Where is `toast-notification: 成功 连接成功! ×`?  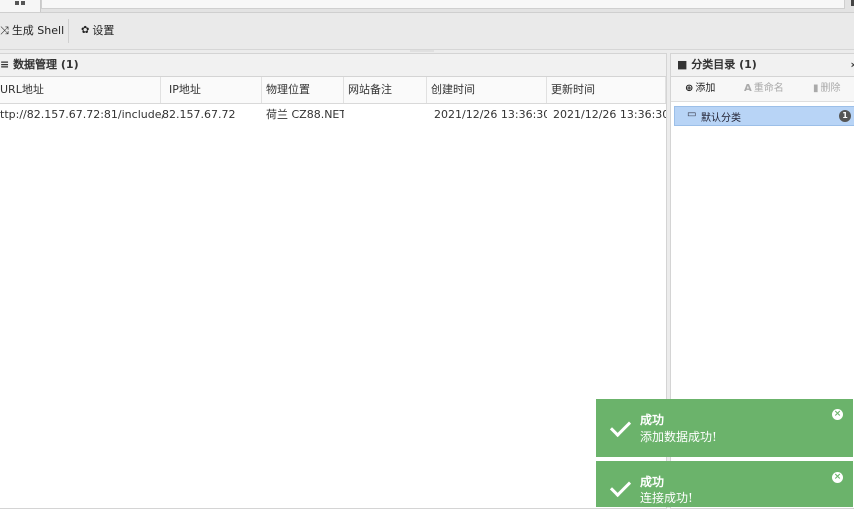 toast-notification: 成功 连接成功! × is located at coordinates (724, 484).